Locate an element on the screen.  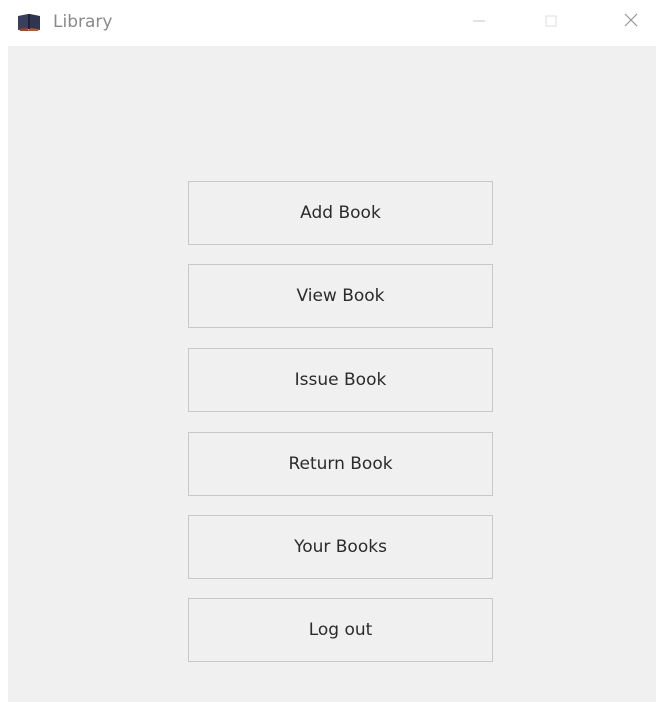
maximize-icon is located at coordinates (551, 22).